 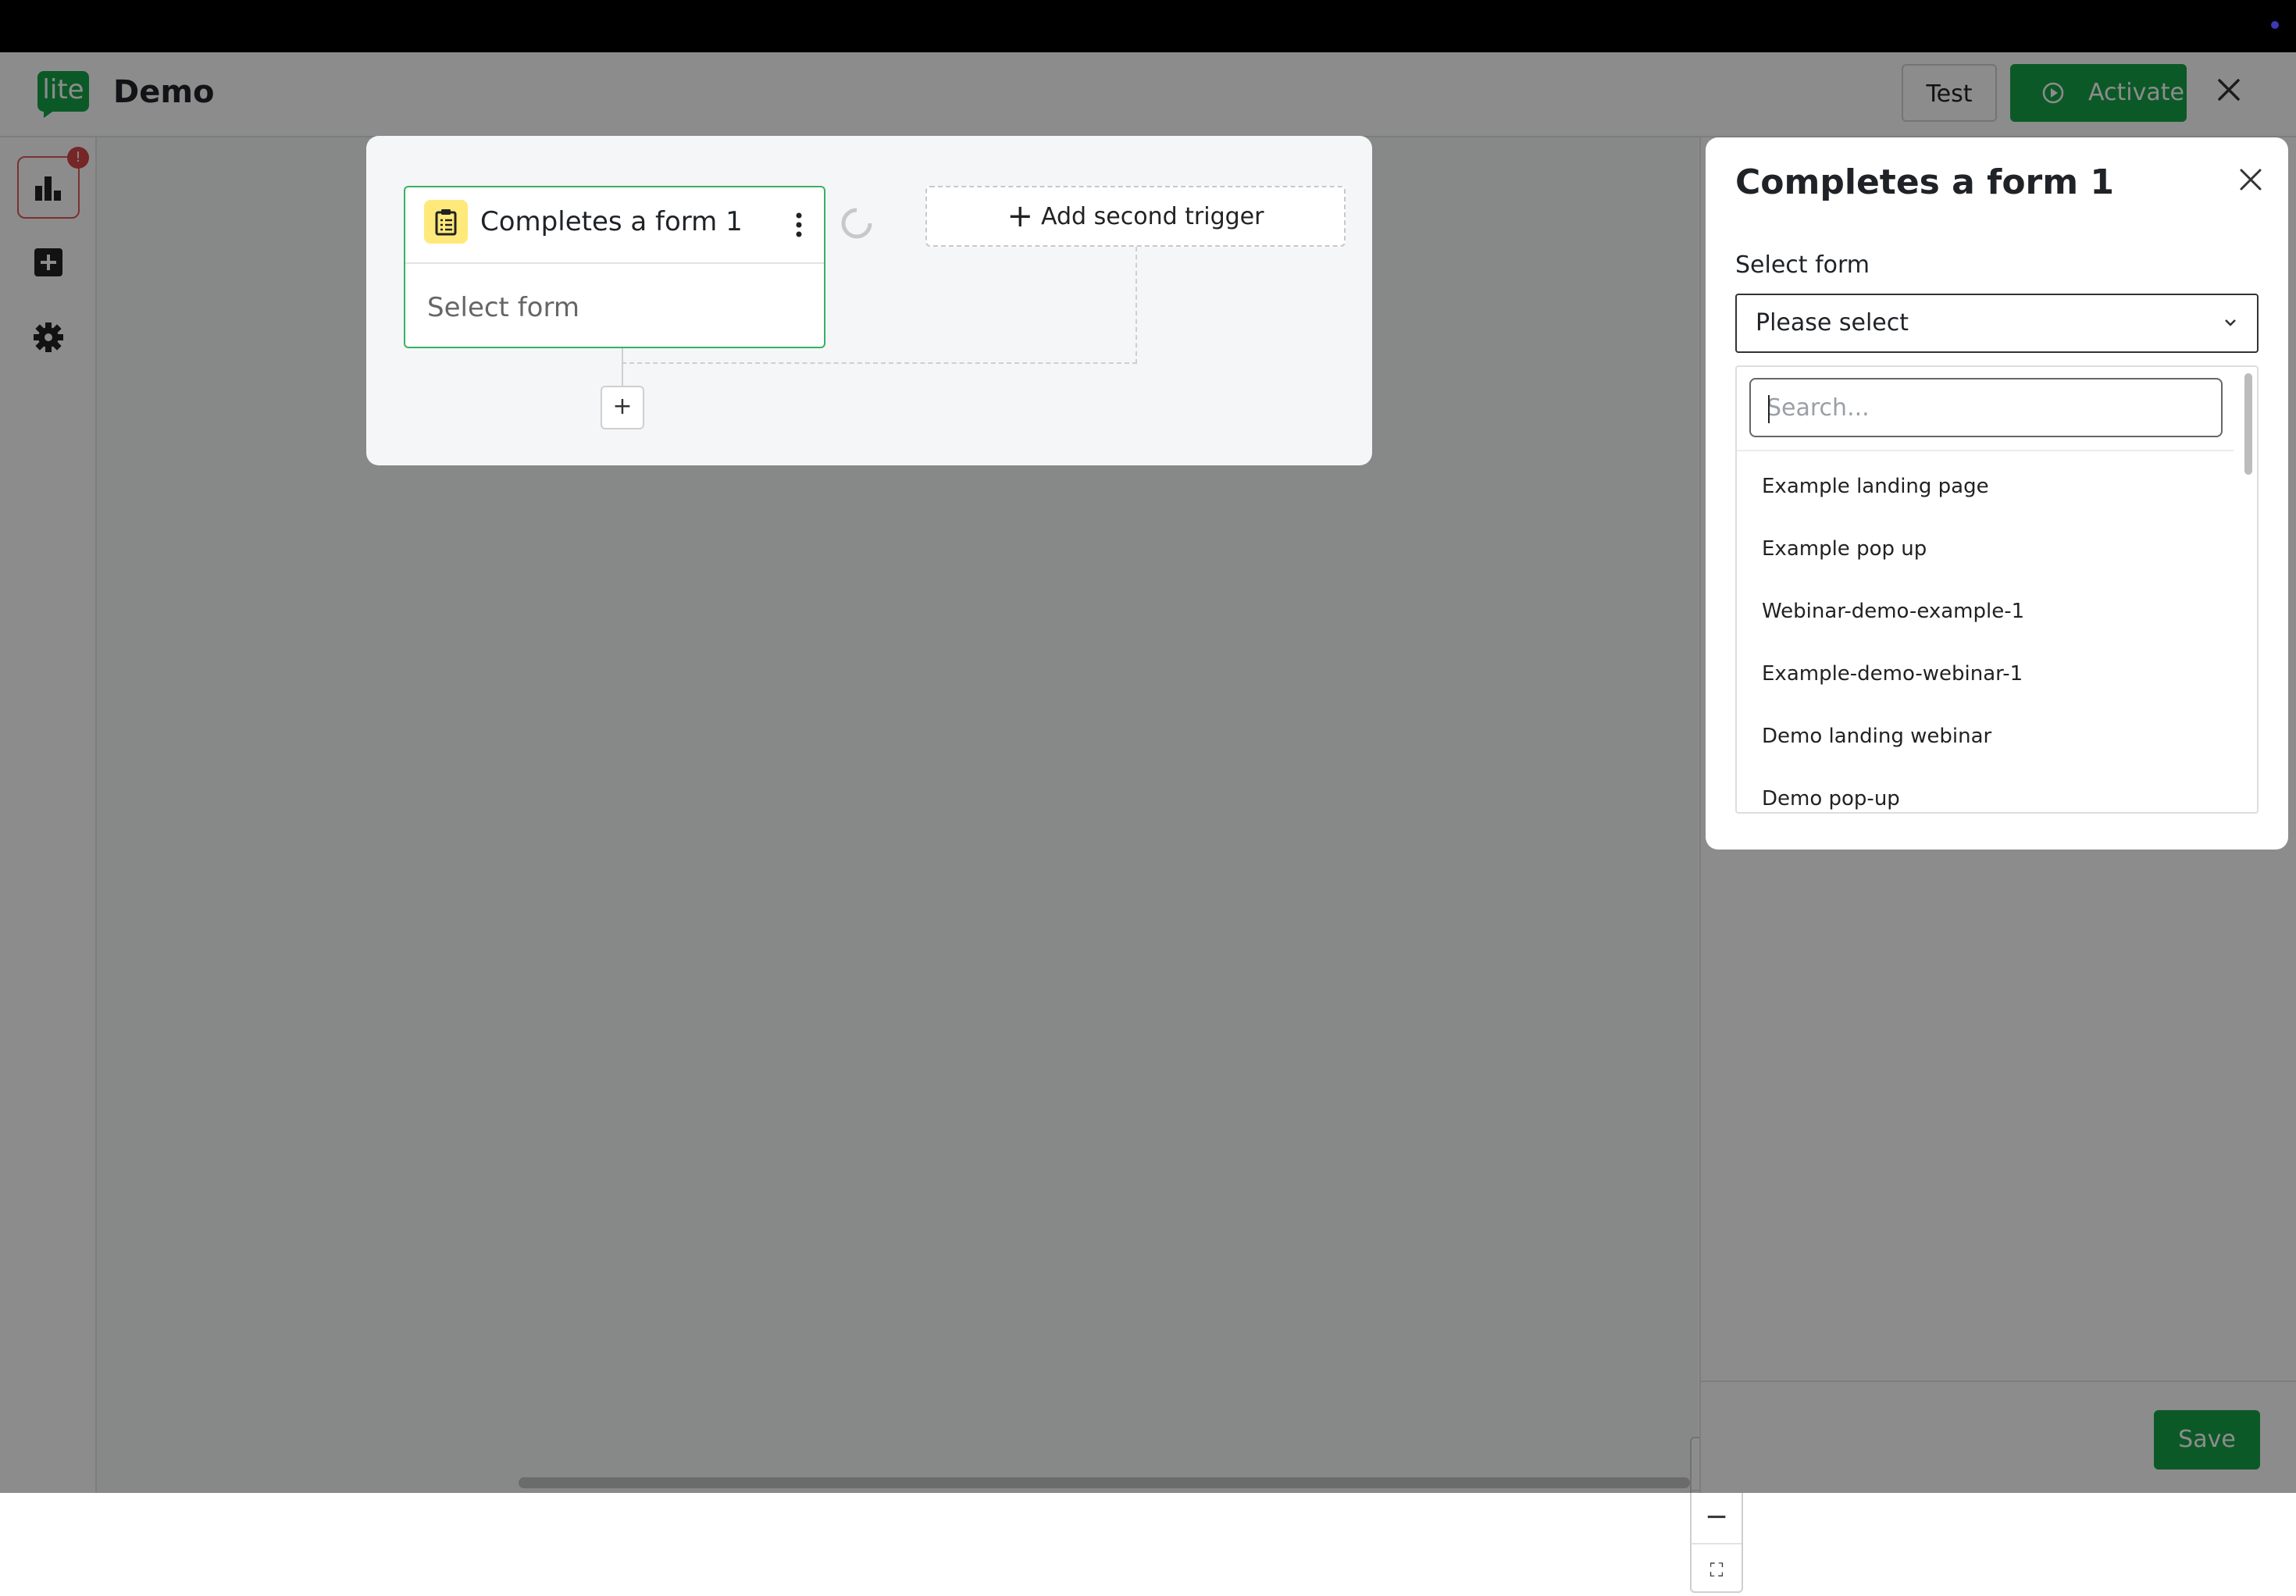 I want to click on clipboard-icon, so click(x=446, y=222).